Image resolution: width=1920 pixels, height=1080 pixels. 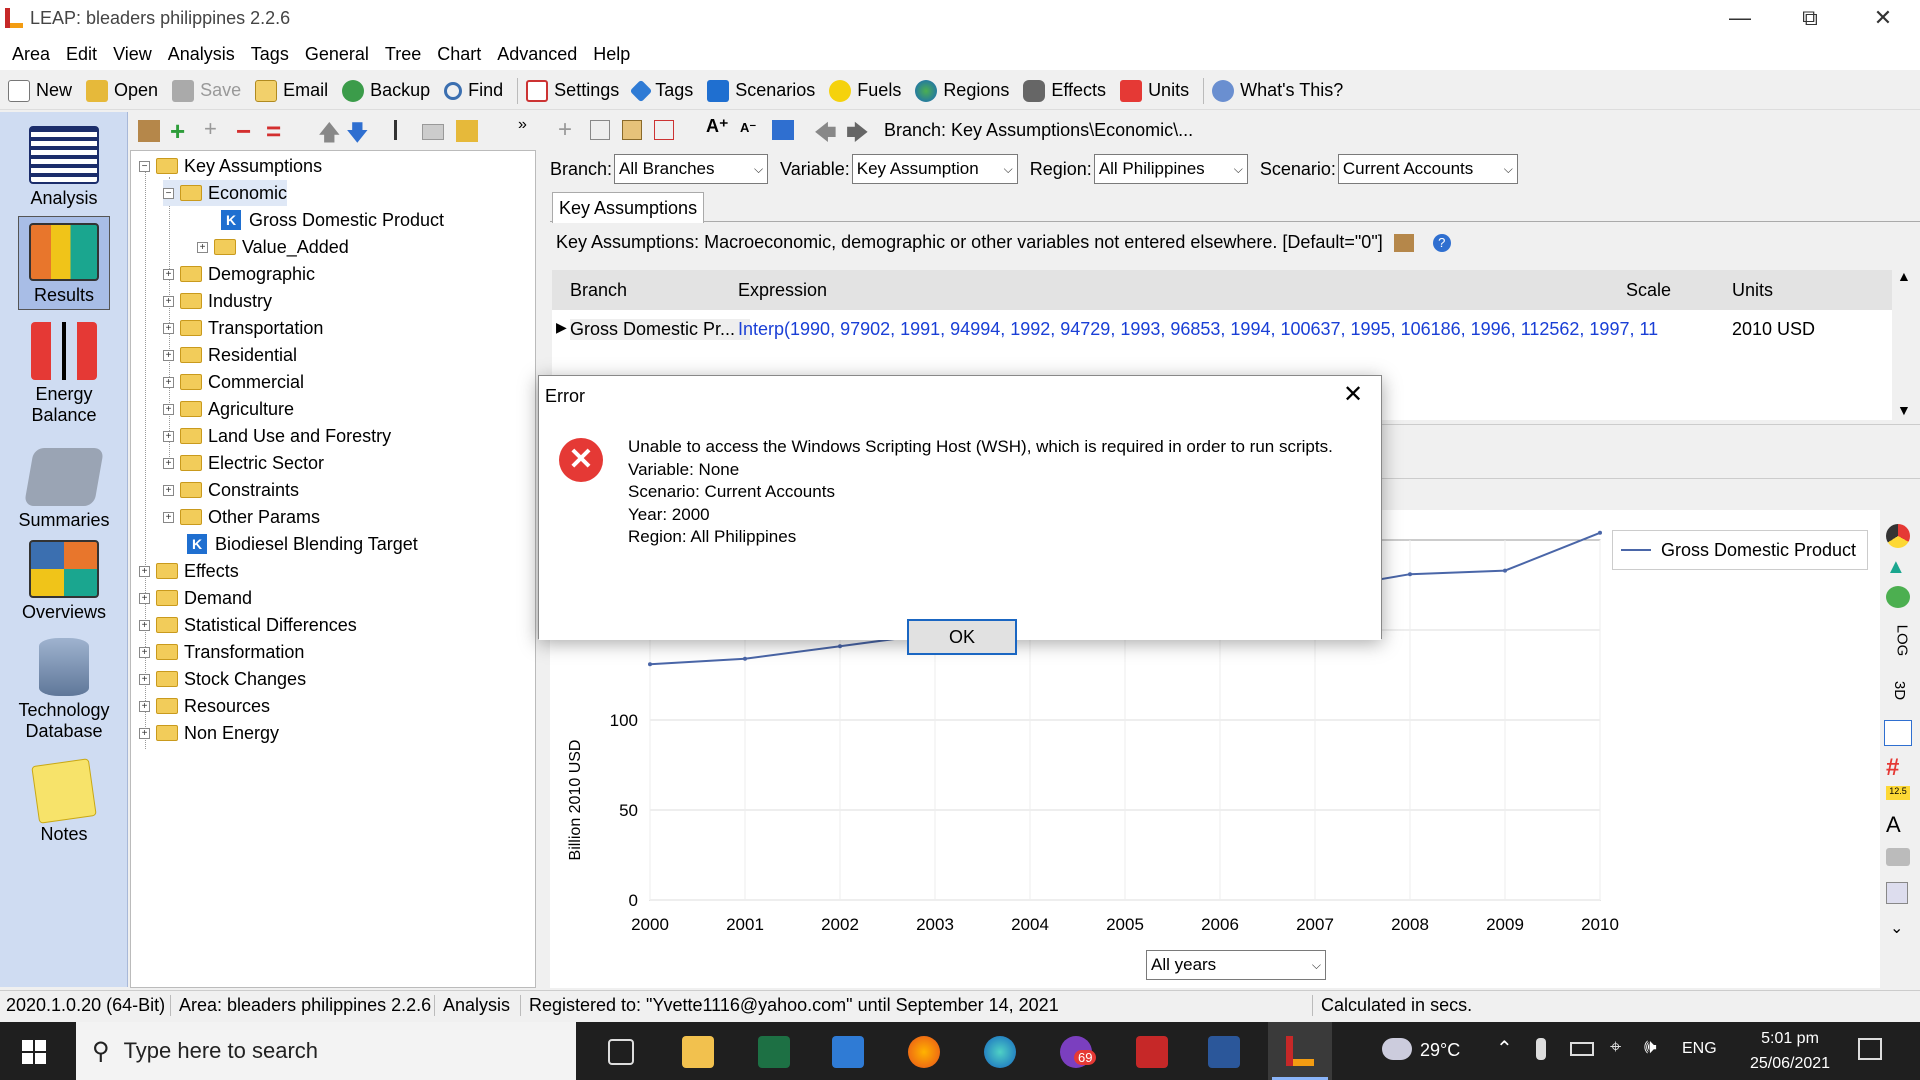 What do you see at coordinates (1773, 329) in the screenshot?
I see `cell-units: 2010 USD` at bounding box center [1773, 329].